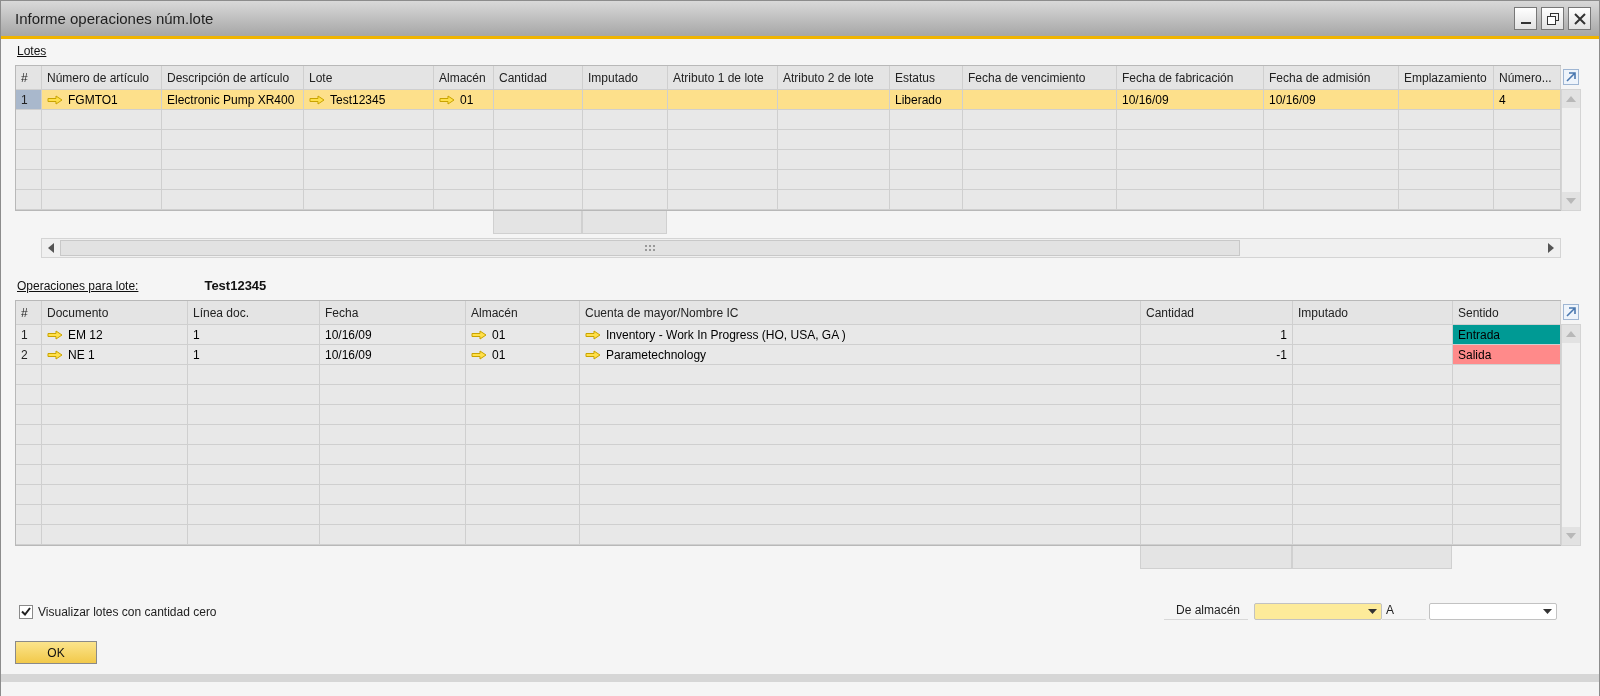 Image resolution: width=1600 pixels, height=696 pixels. Describe the element at coordinates (1331, 77) in the screenshot. I see `column-header: Fecha de admisión` at that location.